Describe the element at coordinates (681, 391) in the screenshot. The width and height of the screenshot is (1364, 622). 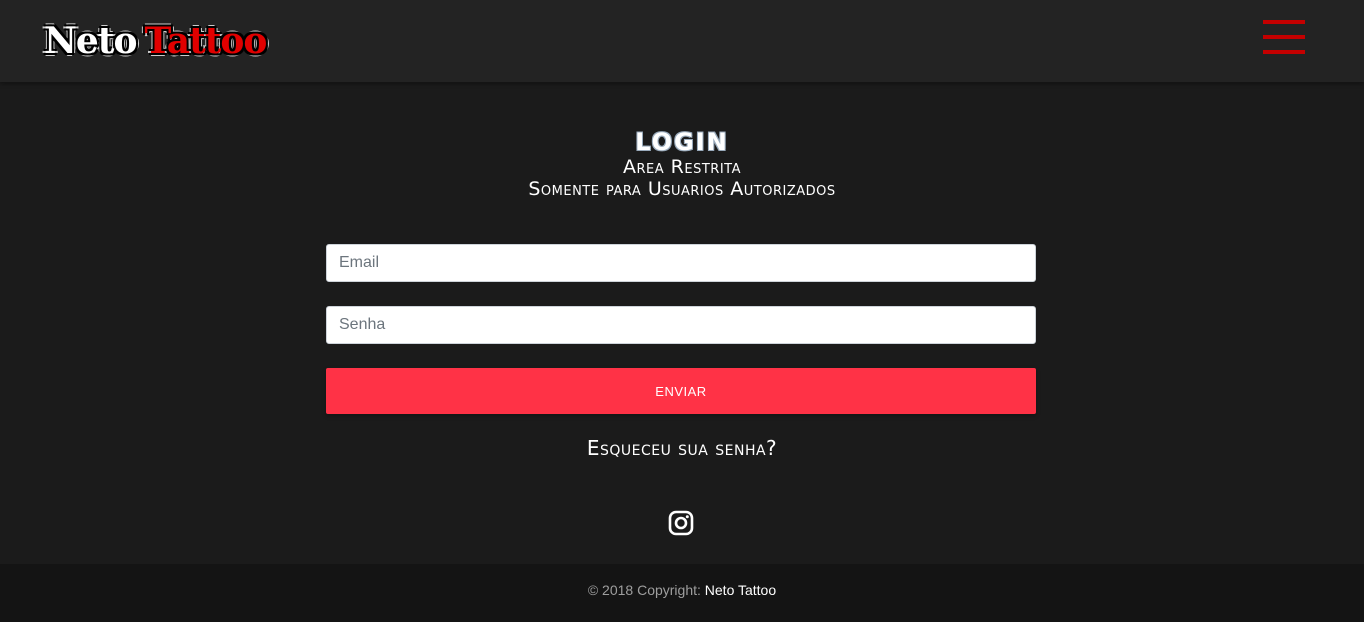
I see `submit-button: ENVIAR` at that location.